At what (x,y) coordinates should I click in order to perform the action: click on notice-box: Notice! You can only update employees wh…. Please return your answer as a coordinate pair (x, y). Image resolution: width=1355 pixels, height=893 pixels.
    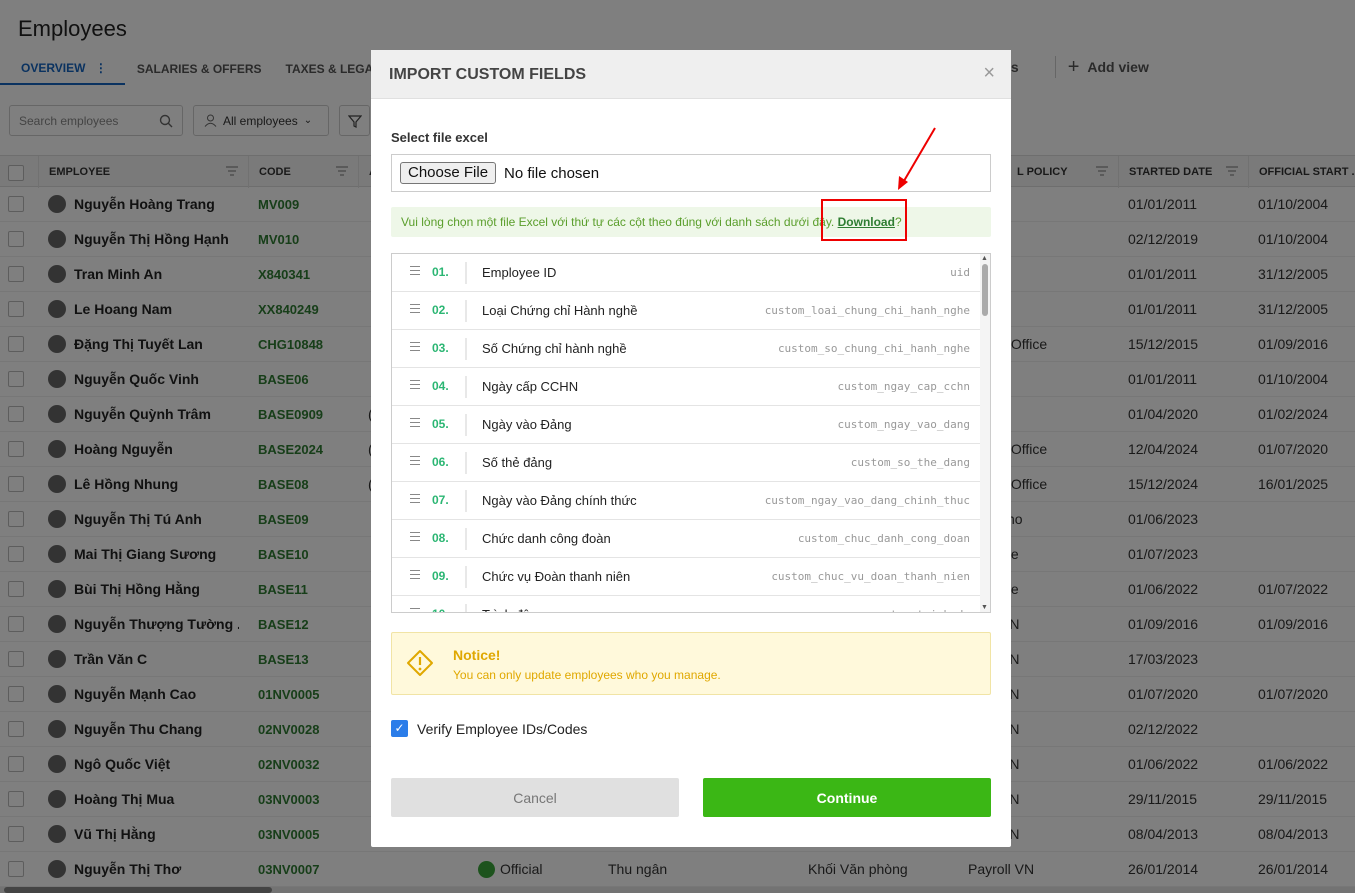
    Looking at the image, I should click on (691, 663).